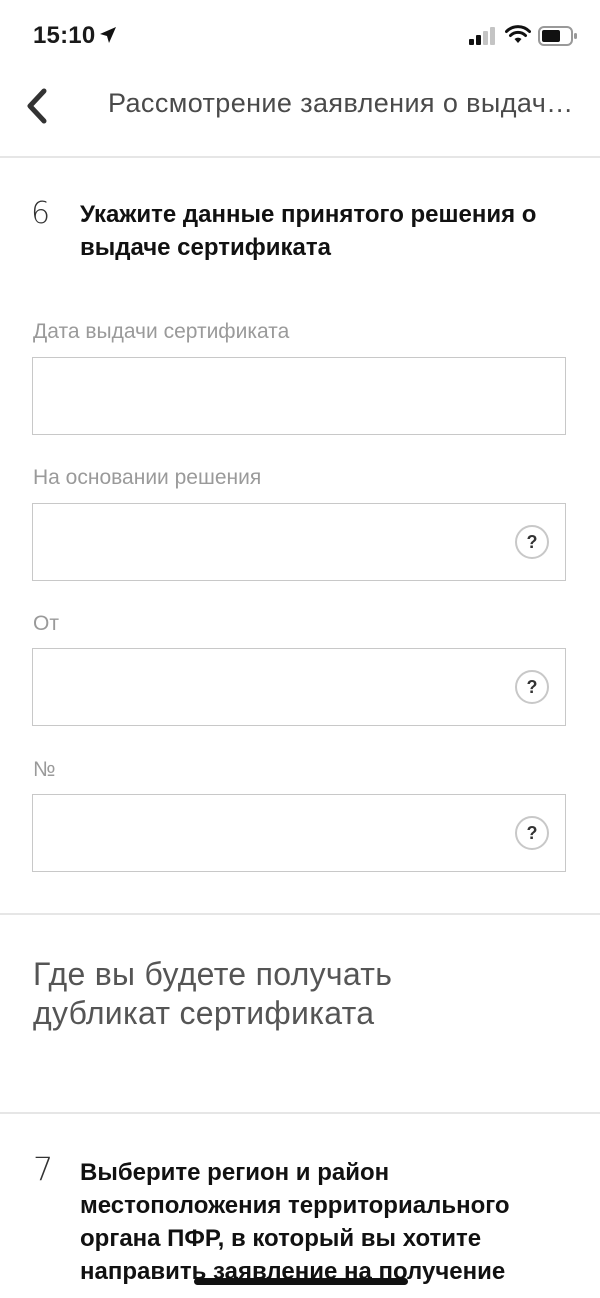 The height and width of the screenshot is (1298, 600). Describe the element at coordinates (161, 331) in the screenshot. I see `certificate-date-label: Дата выдачи сертификата` at that location.